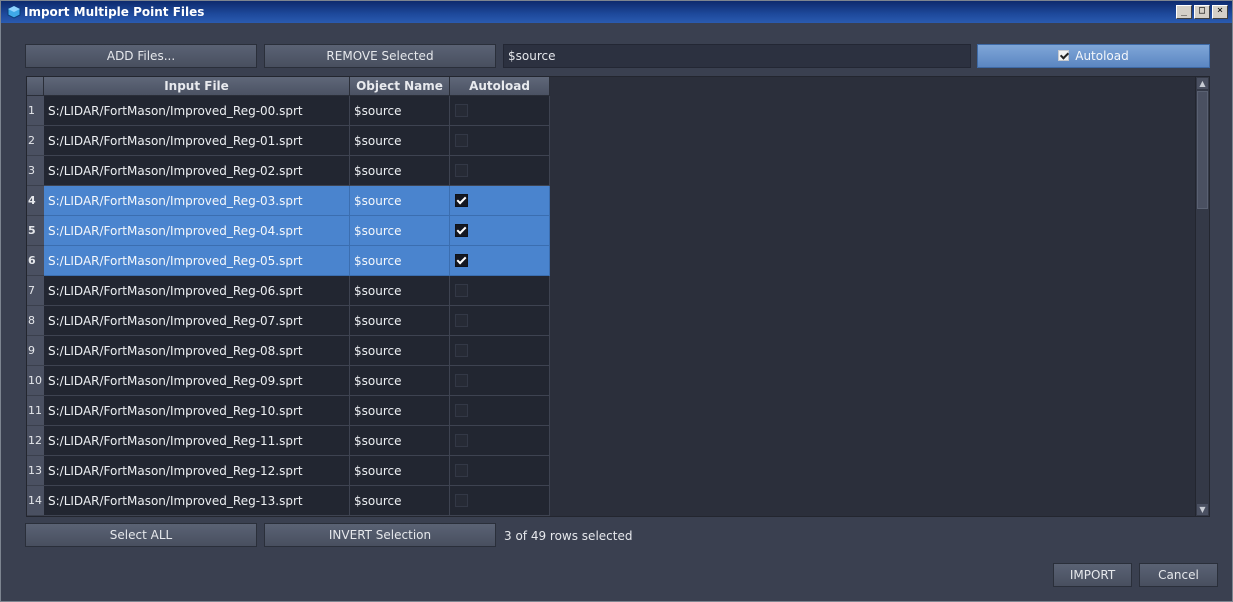  I want to click on input-file-cell: S:/LIDAR/FortMason/Improved_Reg-03.sprt, so click(197, 201).